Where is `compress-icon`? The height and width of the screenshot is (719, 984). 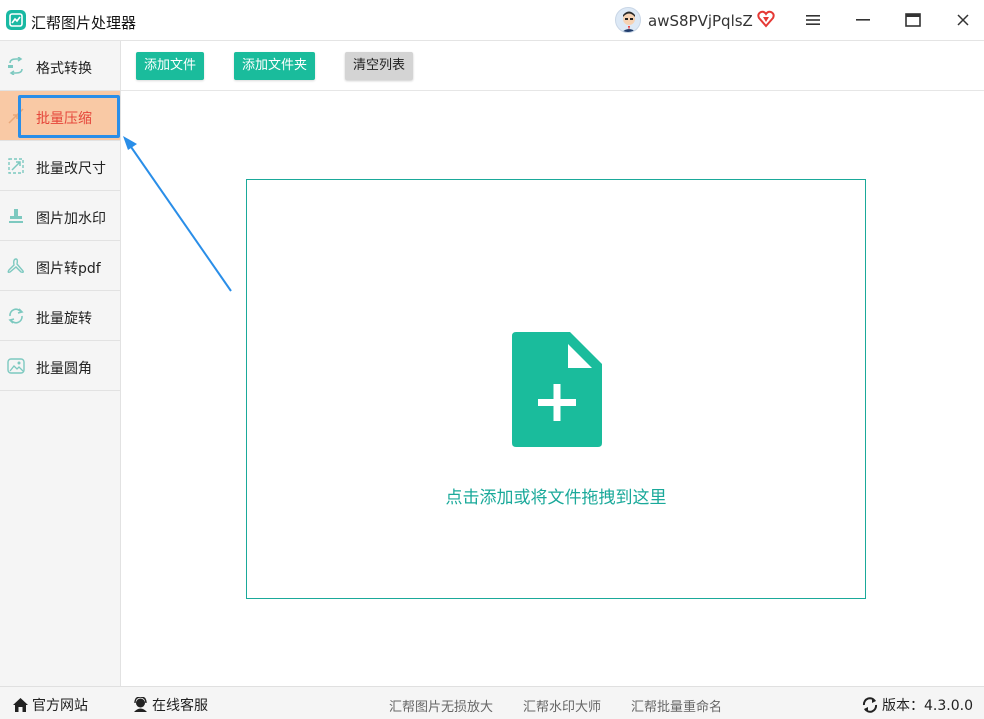 compress-icon is located at coordinates (16, 116).